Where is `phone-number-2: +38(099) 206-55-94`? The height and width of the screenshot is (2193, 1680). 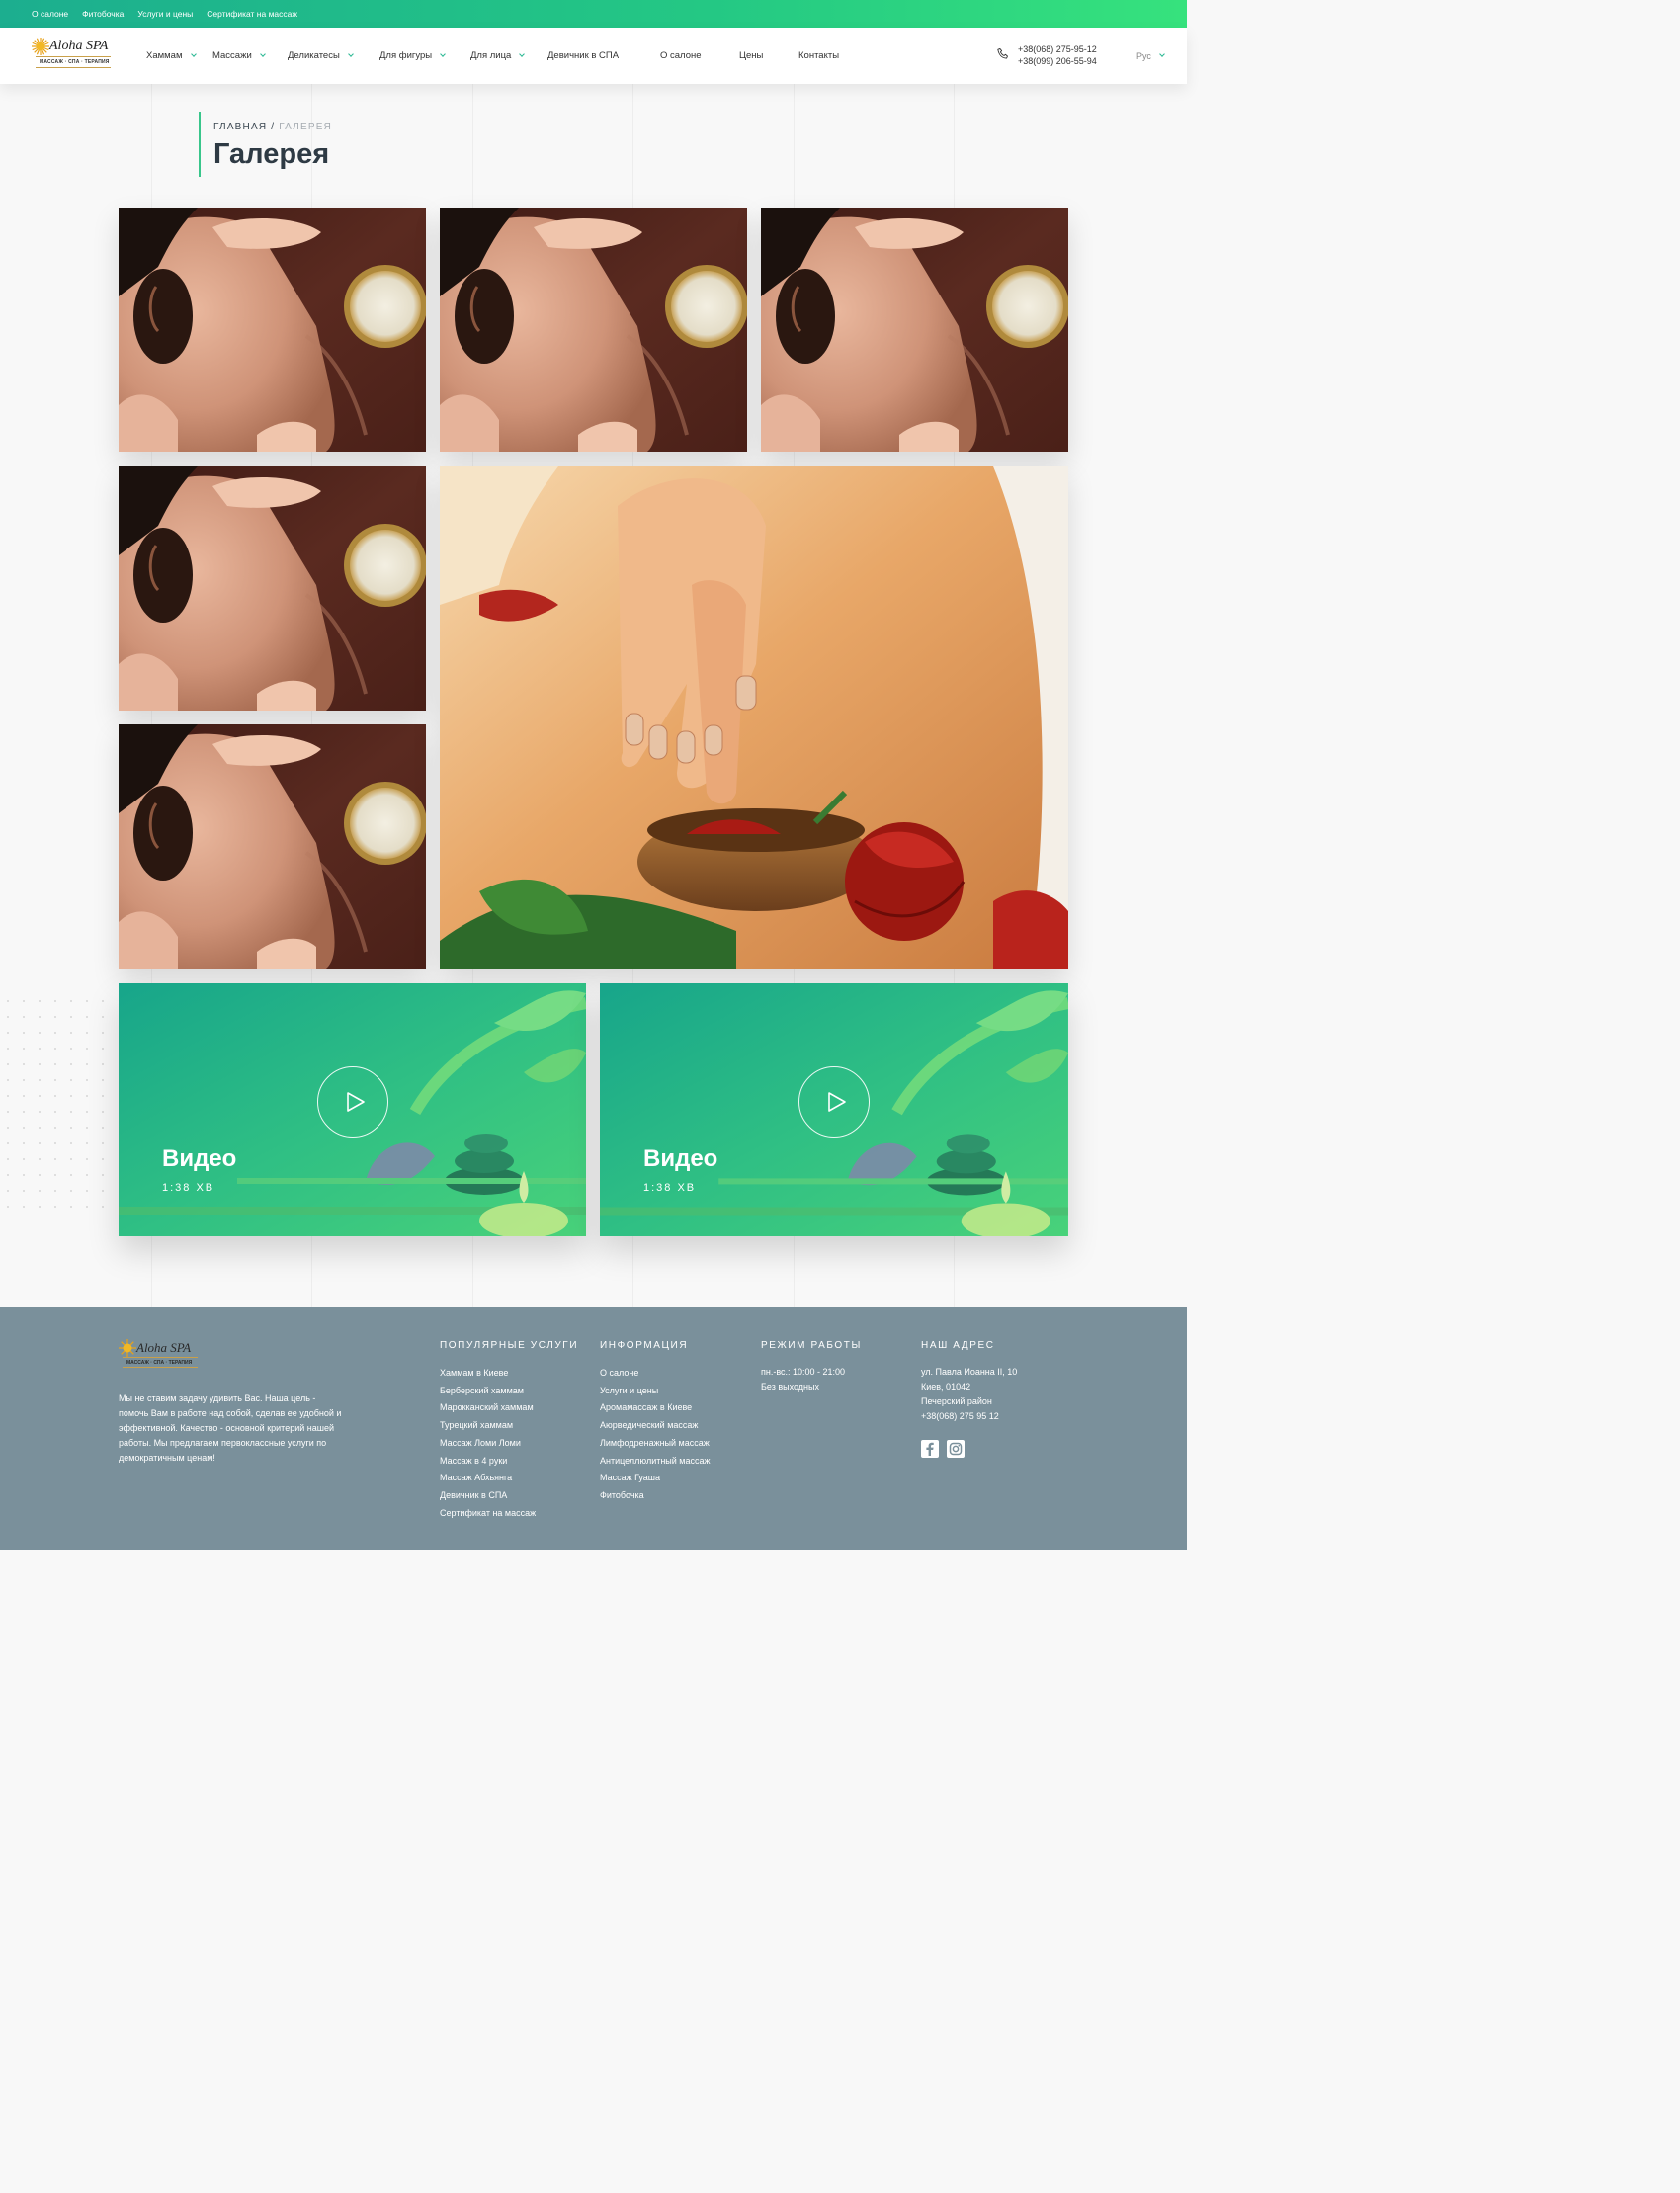
phone-number-2: +38(099) 206-55-94 is located at coordinates (1057, 61).